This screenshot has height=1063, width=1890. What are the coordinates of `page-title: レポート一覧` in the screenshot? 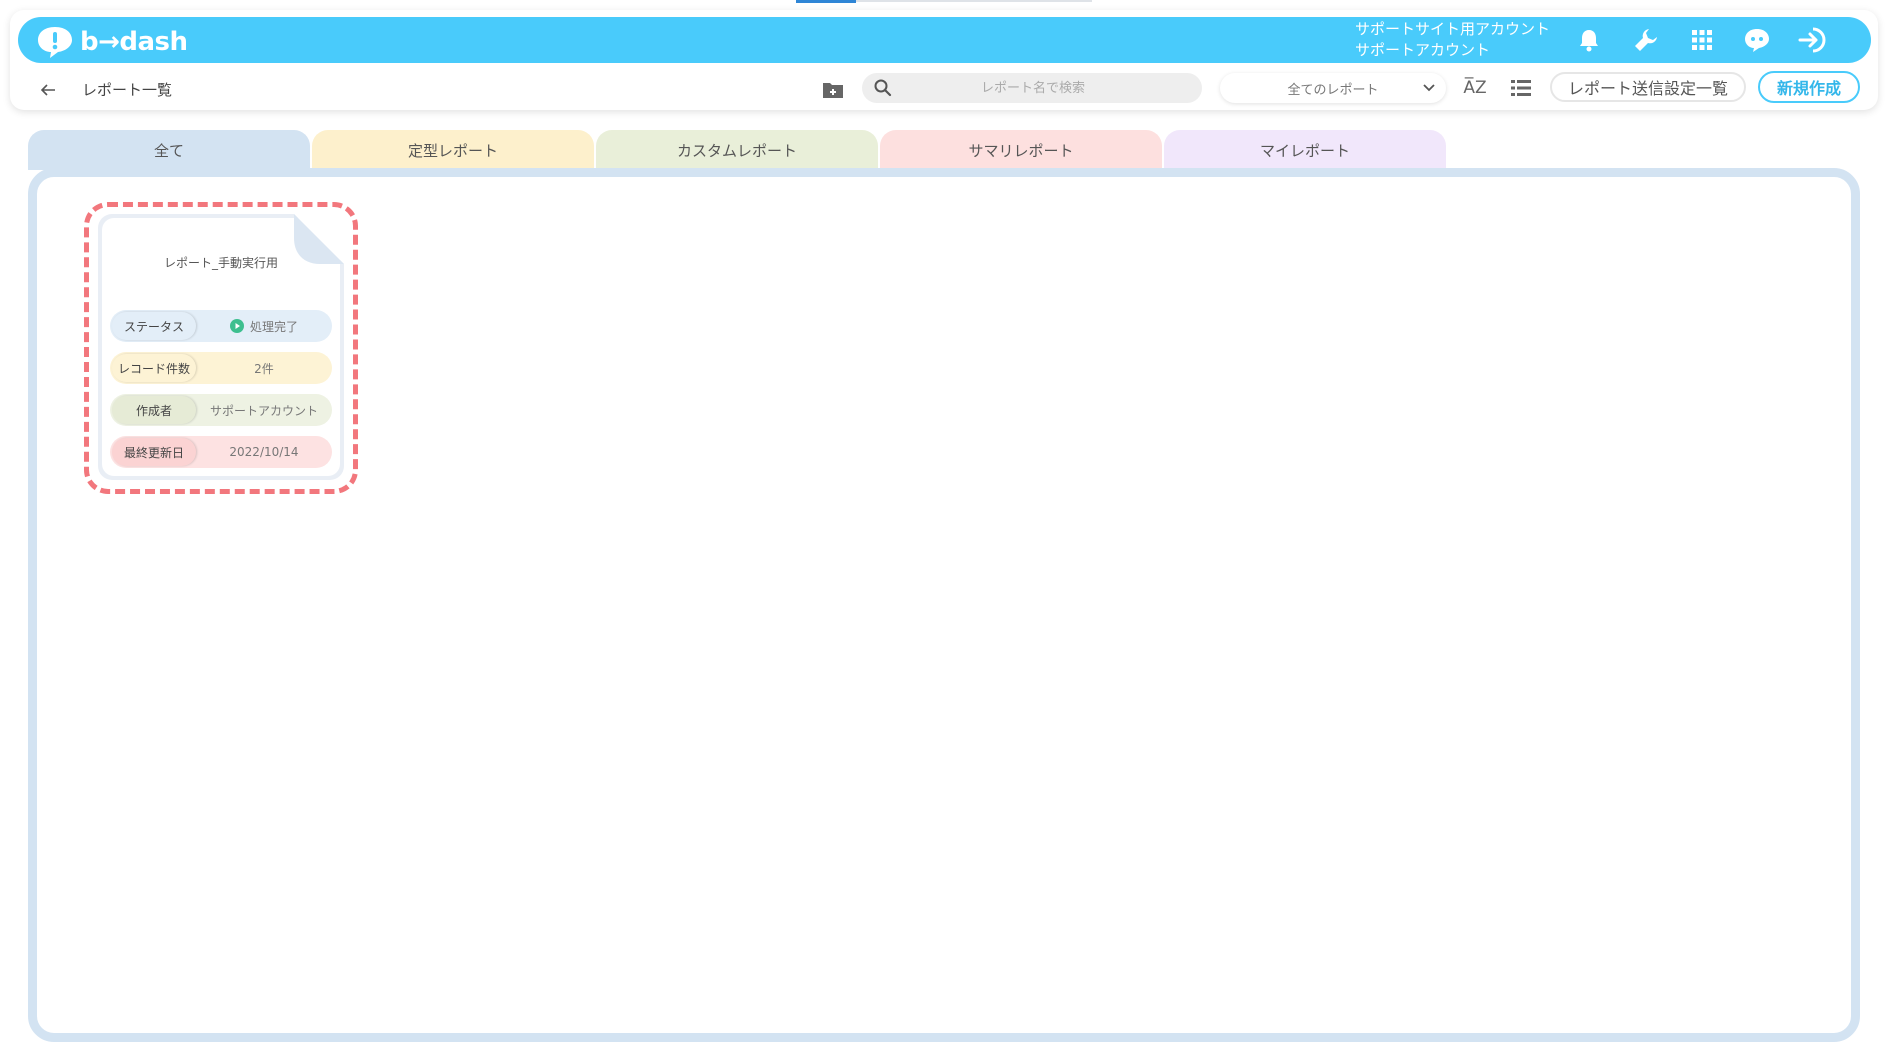 It's located at (127, 90).